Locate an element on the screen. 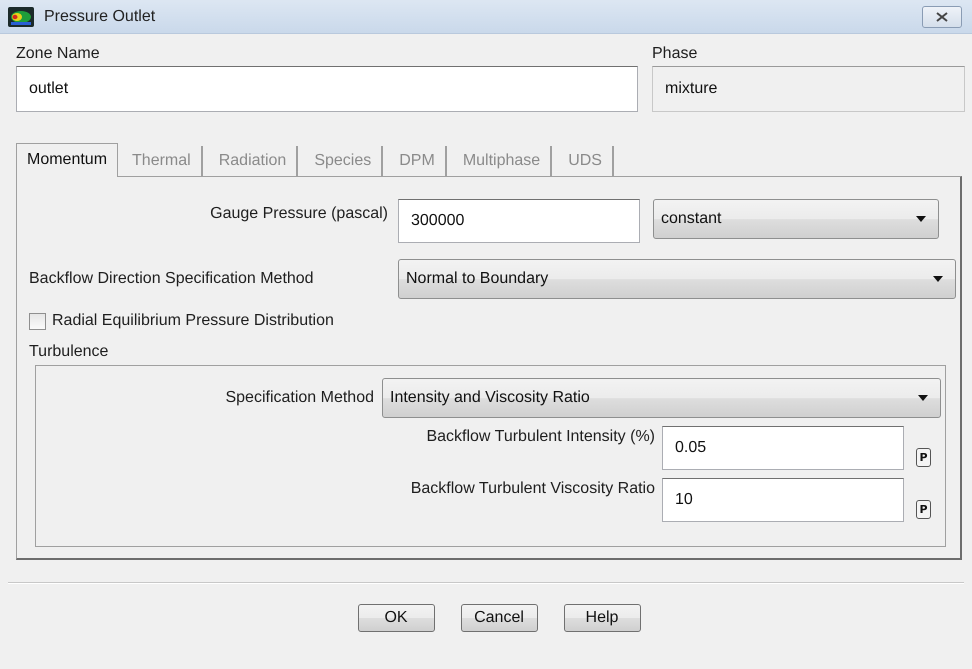 The height and width of the screenshot is (669, 972). field-label: Phase is located at coordinates (675, 54).